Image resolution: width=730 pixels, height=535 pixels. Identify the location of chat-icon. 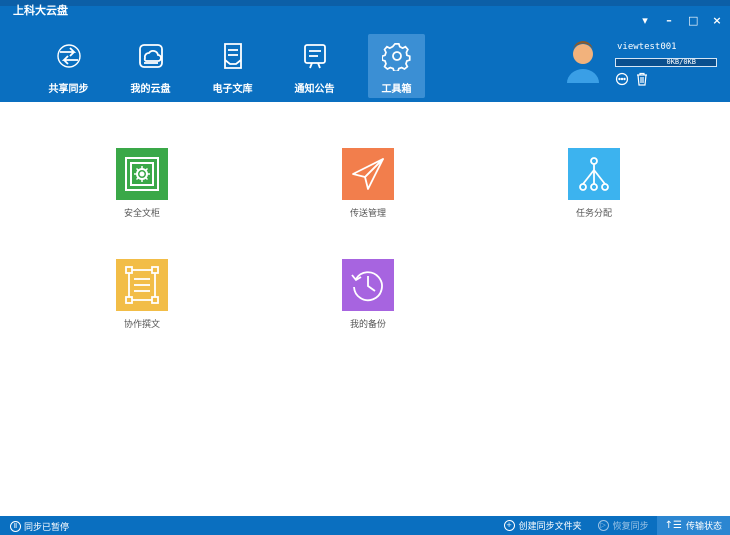
(622, 79).